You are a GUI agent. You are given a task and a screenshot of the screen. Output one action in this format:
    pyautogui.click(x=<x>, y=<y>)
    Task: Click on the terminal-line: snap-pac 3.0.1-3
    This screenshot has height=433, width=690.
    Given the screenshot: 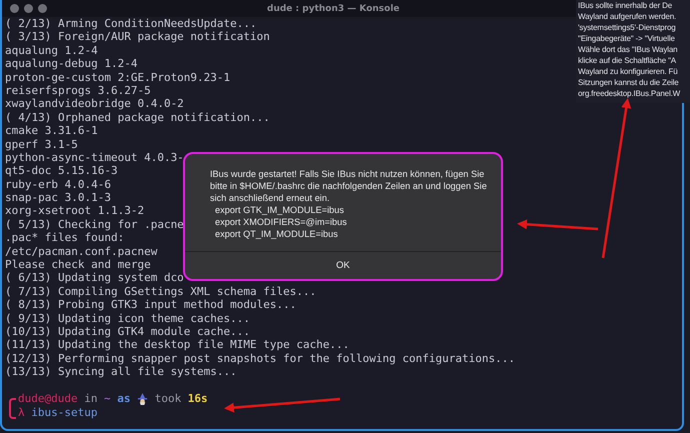 What is the action you would take?
    pyautogui.click(x=58, y=197)
    